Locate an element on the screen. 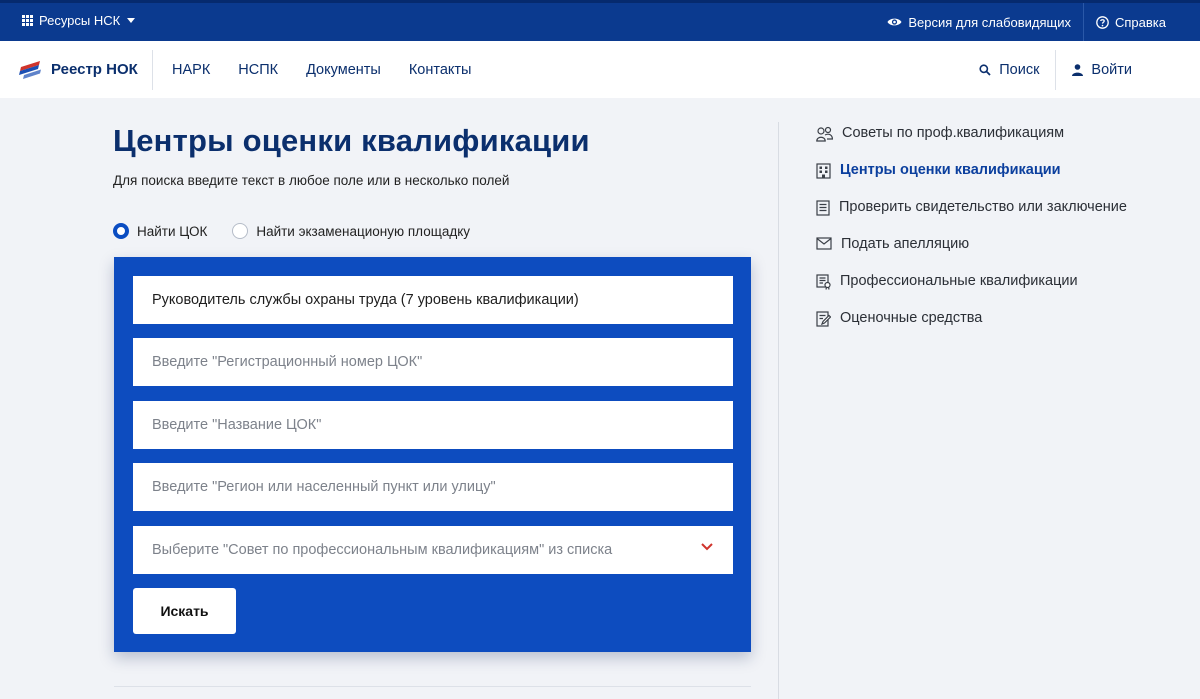 This screenshot has width=1200, height=699. search-mode-group: Найти ЦОК Найти экзаменационую площадку is located at coordinates (304, 231).